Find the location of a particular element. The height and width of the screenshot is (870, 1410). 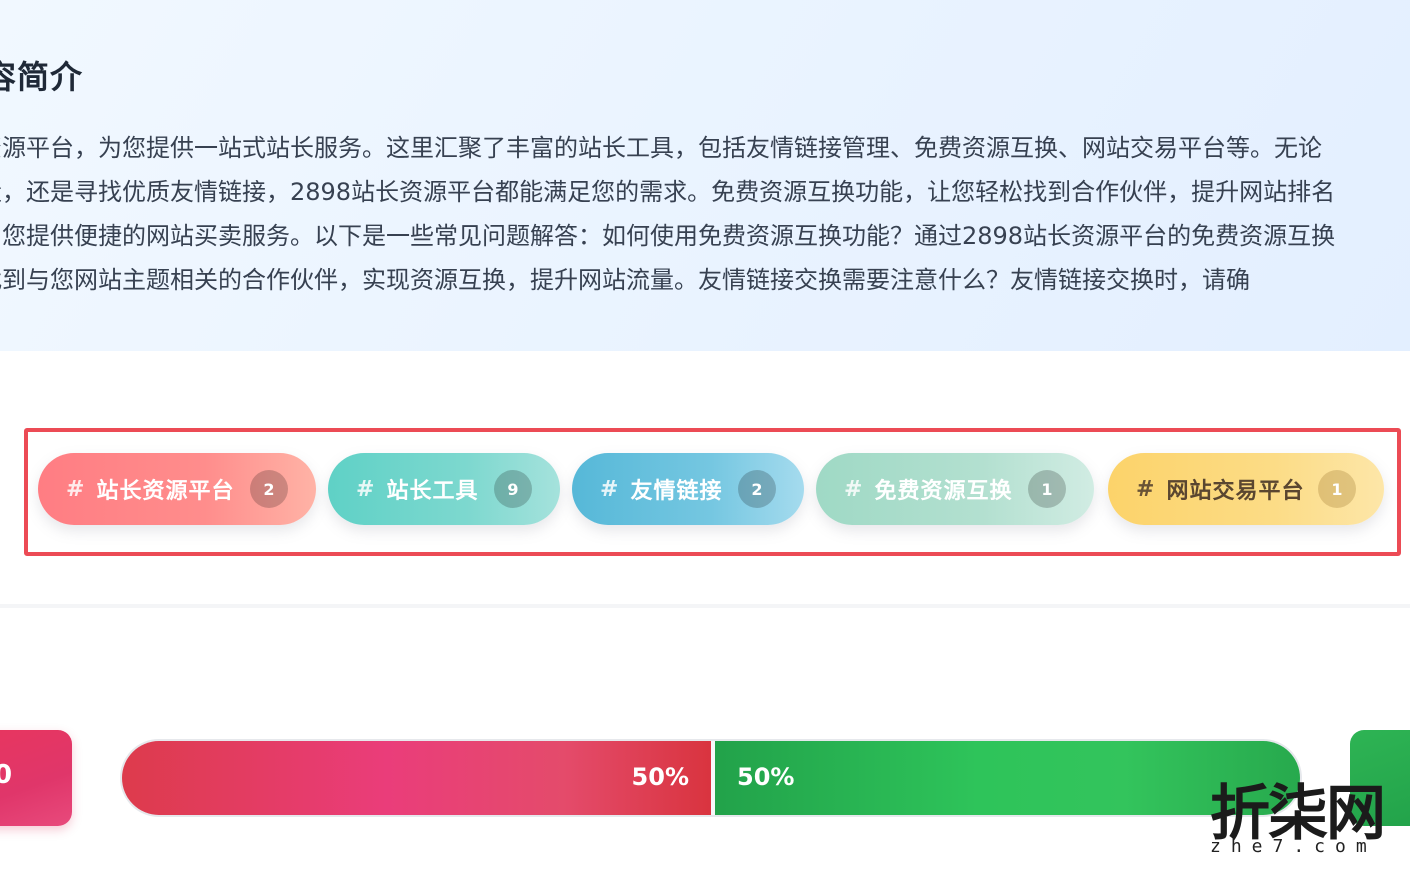

section-divider is located at coordinates (705, 606).